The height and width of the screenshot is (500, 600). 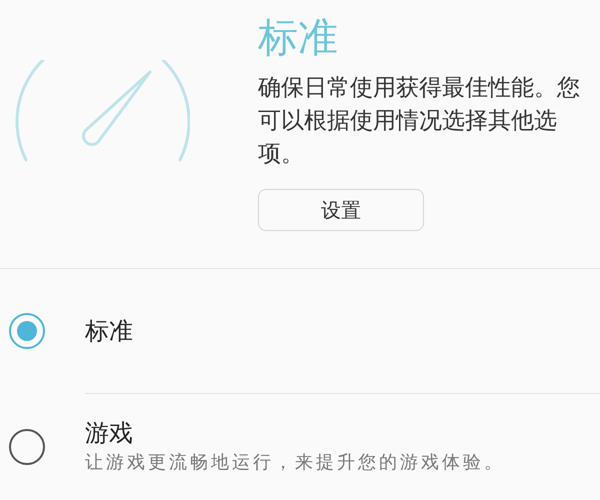 What do you see at coordinates (102, 112) in the screenshot?
I see `gauge-icon` at bounding box center [102, 112].